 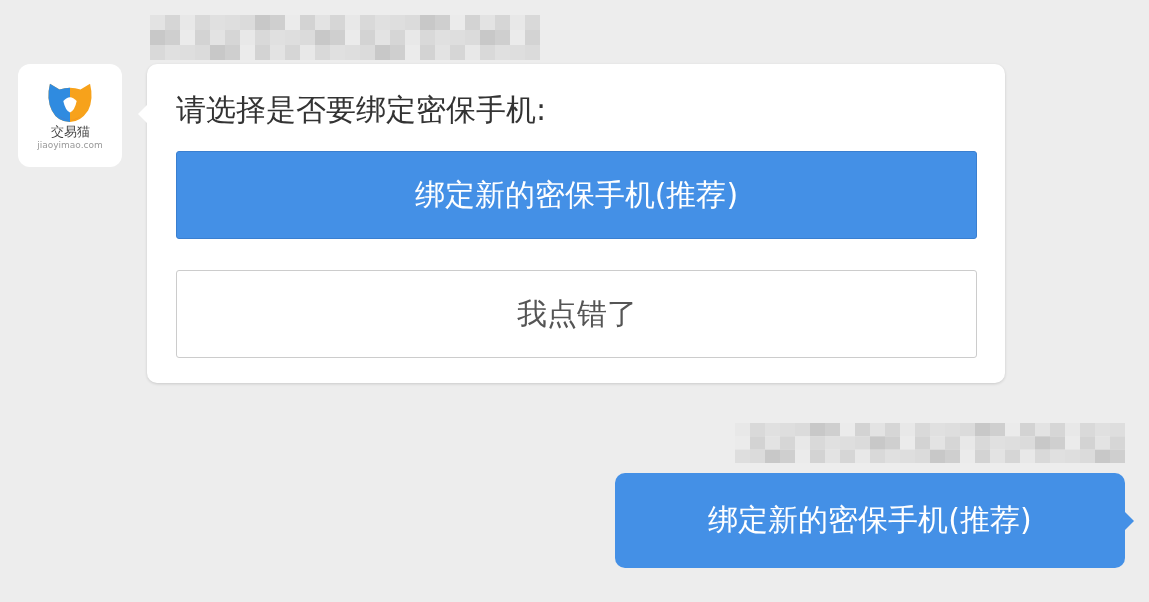 What do you see at coordinates (870, 520) in the screenshot?
I see `sent-message-bubble: 绑定新的密保手机(推荐)` at bounding box center [870, 520].